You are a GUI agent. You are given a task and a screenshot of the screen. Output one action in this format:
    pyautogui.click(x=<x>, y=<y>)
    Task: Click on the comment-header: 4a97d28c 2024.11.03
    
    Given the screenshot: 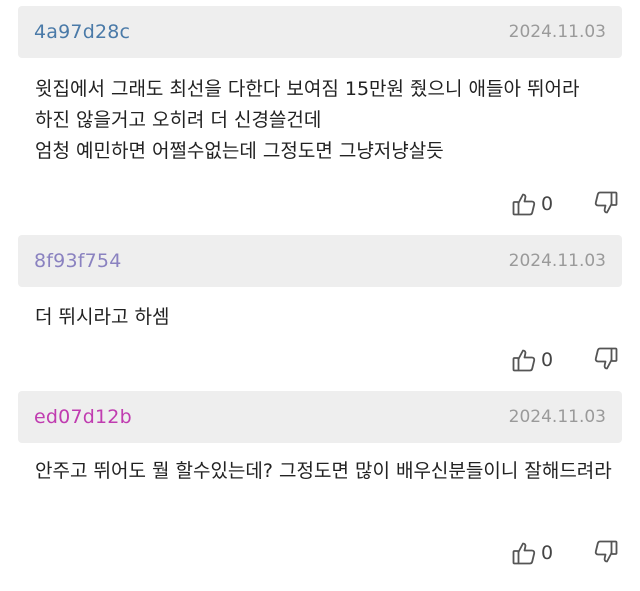 What is the action you would take?
    pyautogui.click(x=320, y=32)
    